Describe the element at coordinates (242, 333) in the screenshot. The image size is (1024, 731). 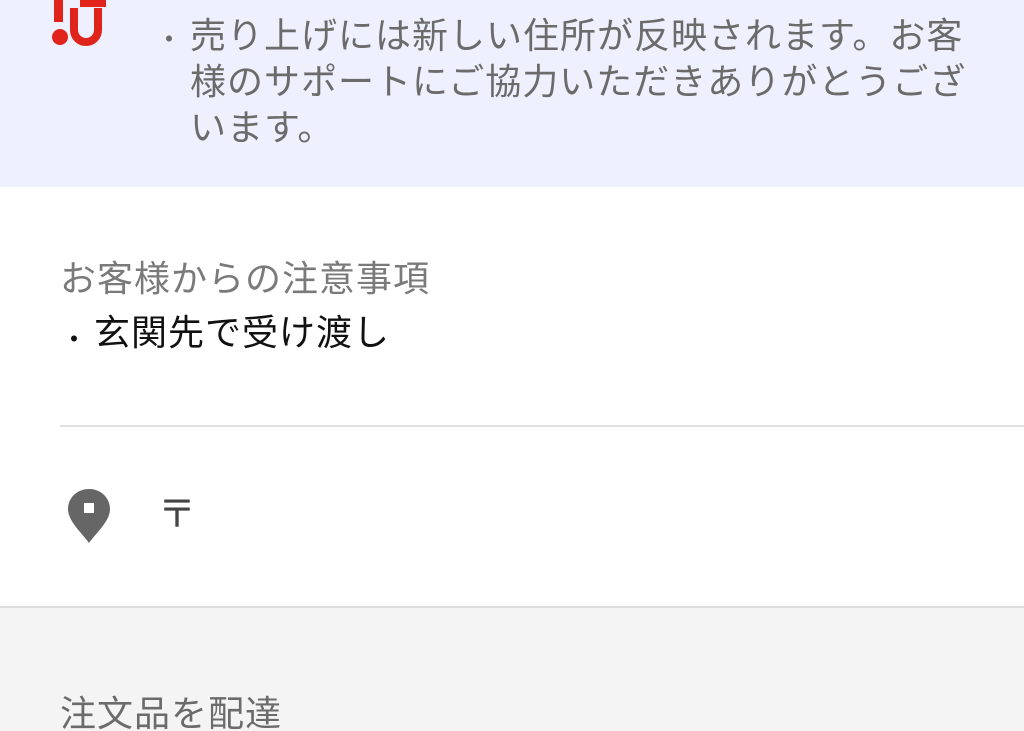
I see `note-item: 玄関先で受け渡し` at that location.